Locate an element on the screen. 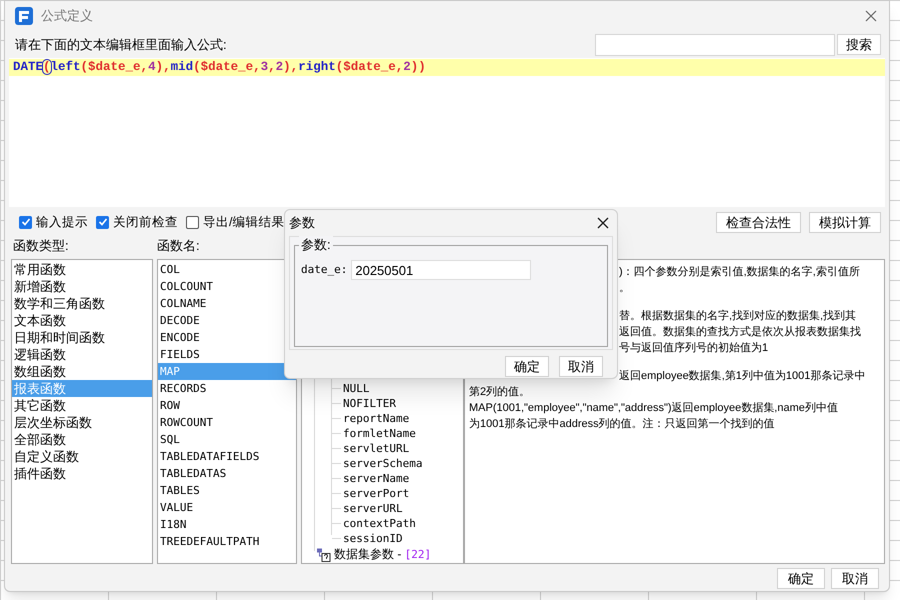 The image size is (900, 600). tree-item: reportName is located at coordinates (376, 418).